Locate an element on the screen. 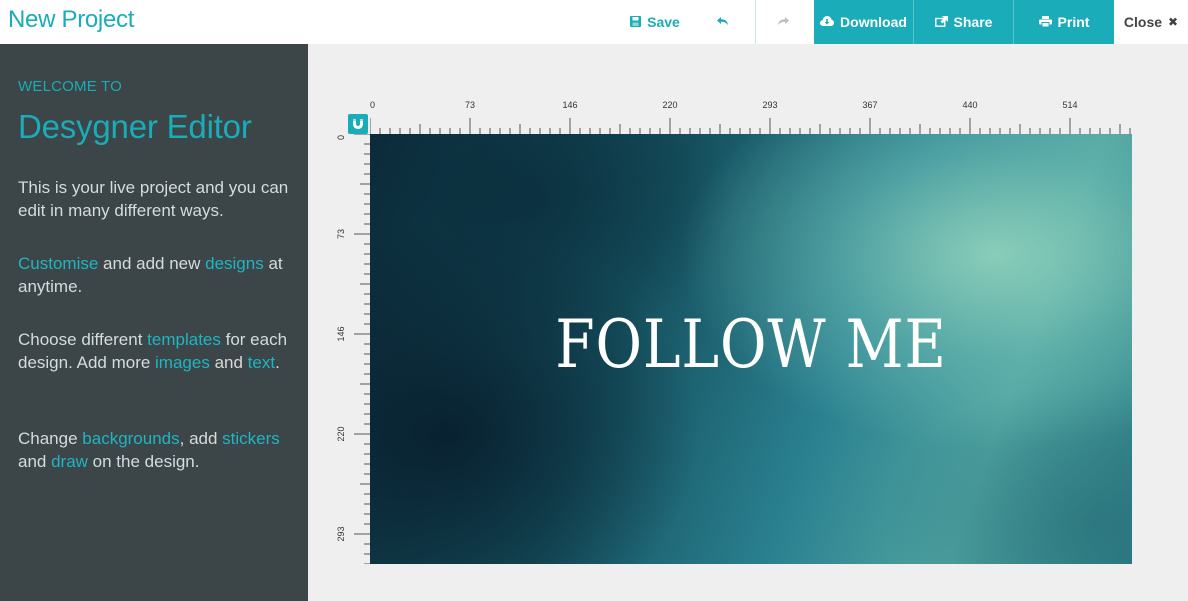  print-label: Print is located at coordinates (1073, 22).